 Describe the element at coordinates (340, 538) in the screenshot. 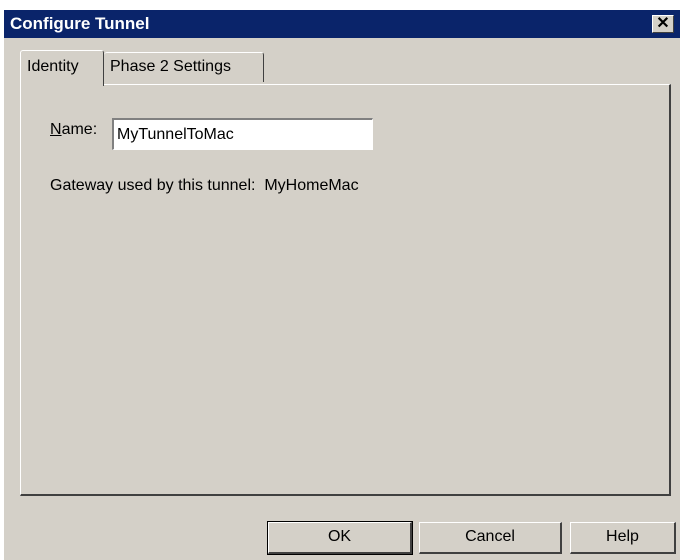

I see `ok-button: OK` at that location.